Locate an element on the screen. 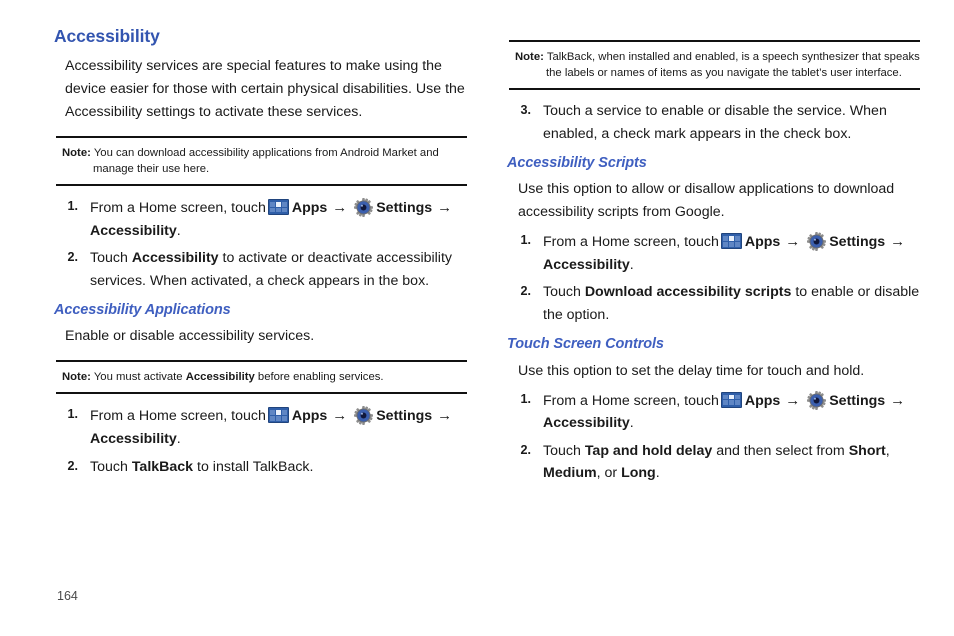  step-text-g: , or is located at coordinates (609, 473).